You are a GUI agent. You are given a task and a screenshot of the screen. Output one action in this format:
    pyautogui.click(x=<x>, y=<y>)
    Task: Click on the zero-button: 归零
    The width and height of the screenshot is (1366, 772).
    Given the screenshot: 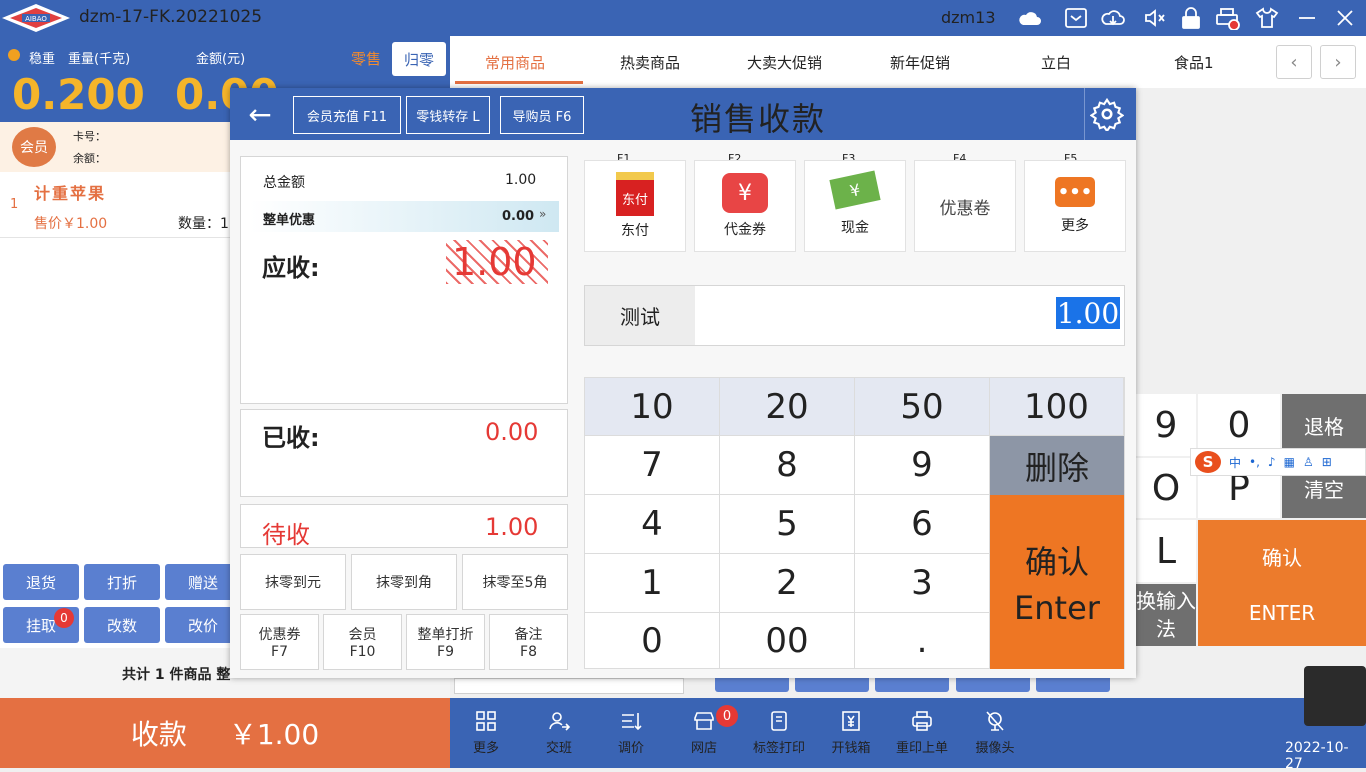 What is the action you would take?
    pyautogui.click(x=419, y=59)
    